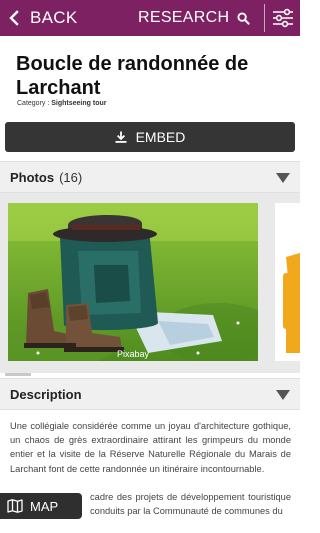  Describe the element at coordinates (283, 18) in the screenshot. I see `filter-sliders-icon` at that location.